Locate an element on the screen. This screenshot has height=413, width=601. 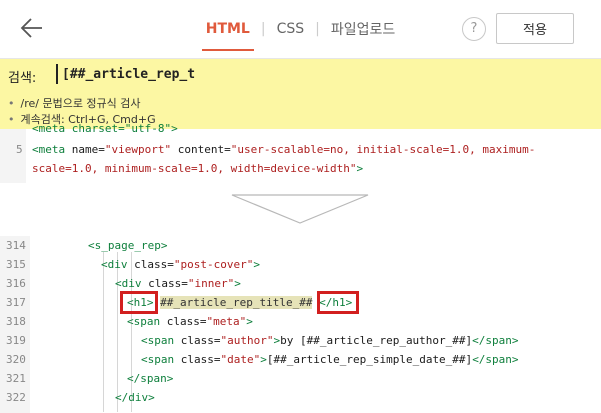
code-tag: <meta is located at coordinates (52, 149).